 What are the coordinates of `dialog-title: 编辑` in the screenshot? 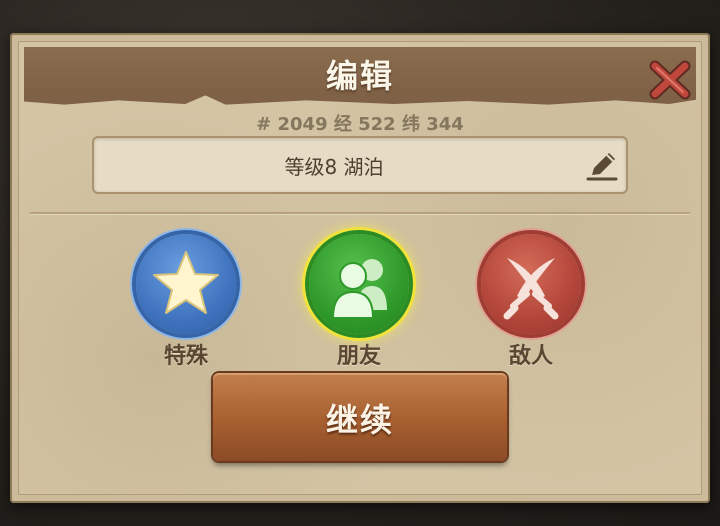 It's located at (359, 76).